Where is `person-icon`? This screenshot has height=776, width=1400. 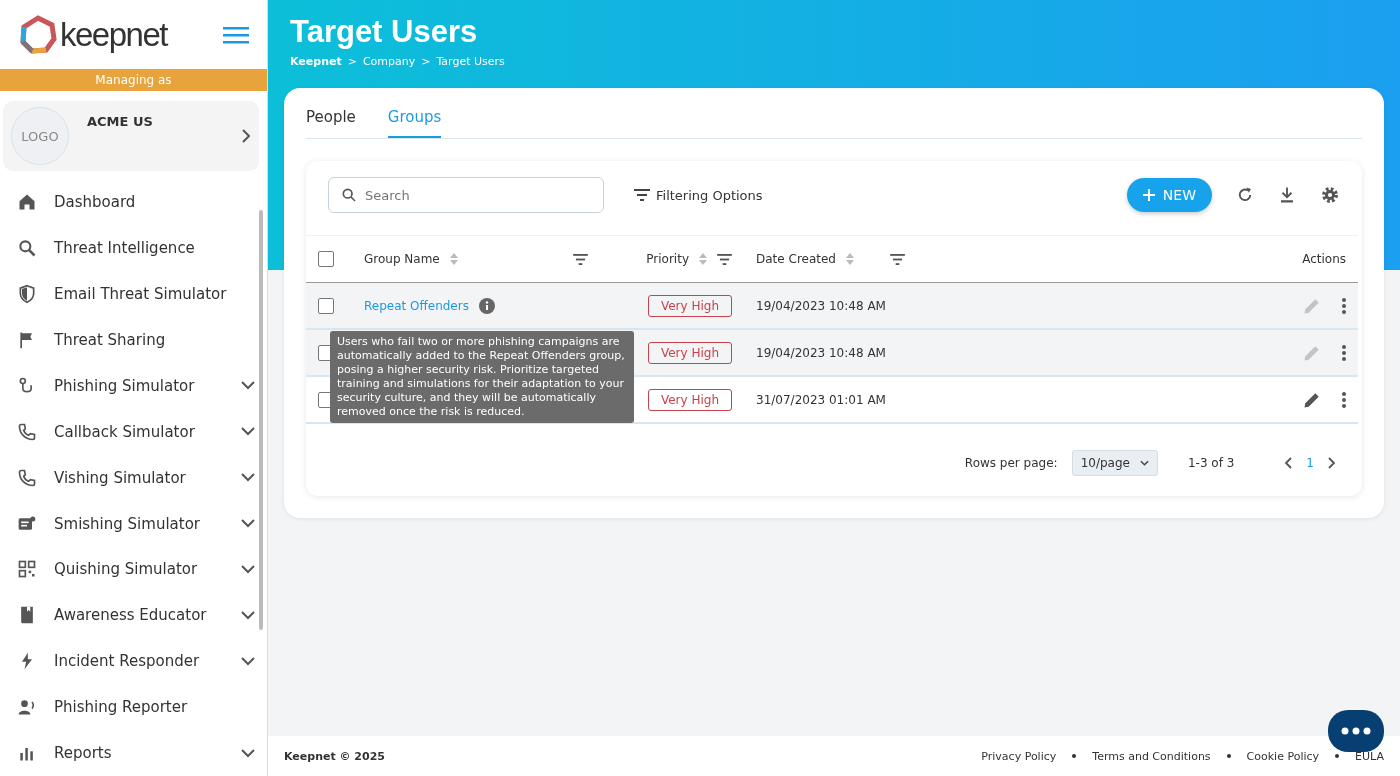 person-icon is located at coordinates (27, 707).